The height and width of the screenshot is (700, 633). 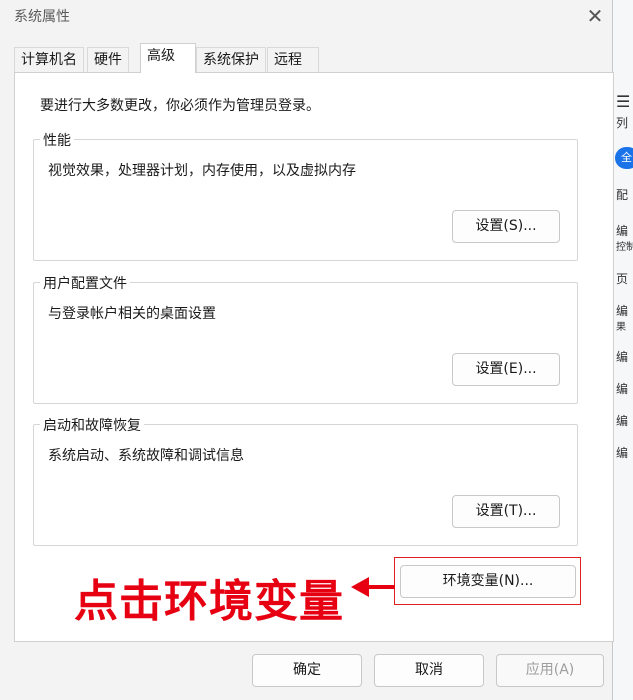 I want to click on admin-note: 要进行大多数更改，你必须作为管理员登录。, so click(x=180, y=106).